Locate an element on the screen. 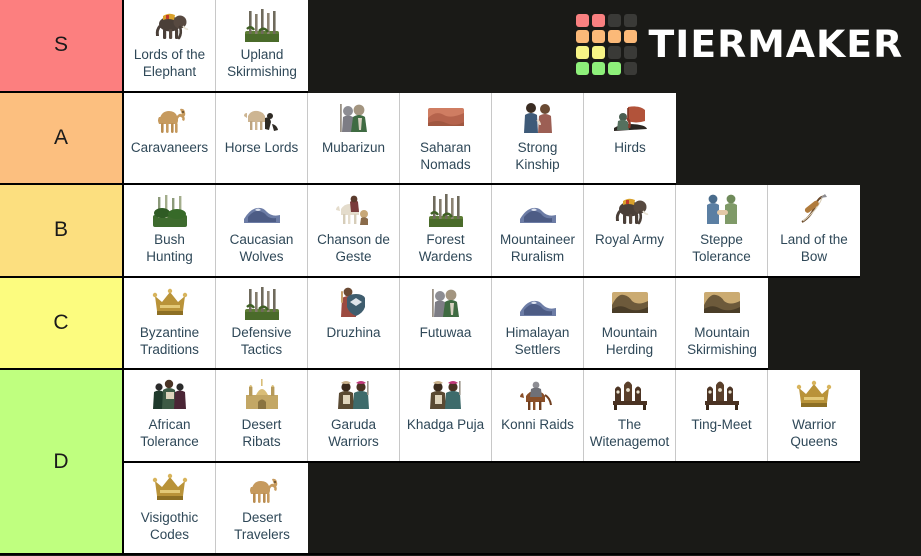  tier-card: Chanson de Geste is located at coordinates (354, 230).